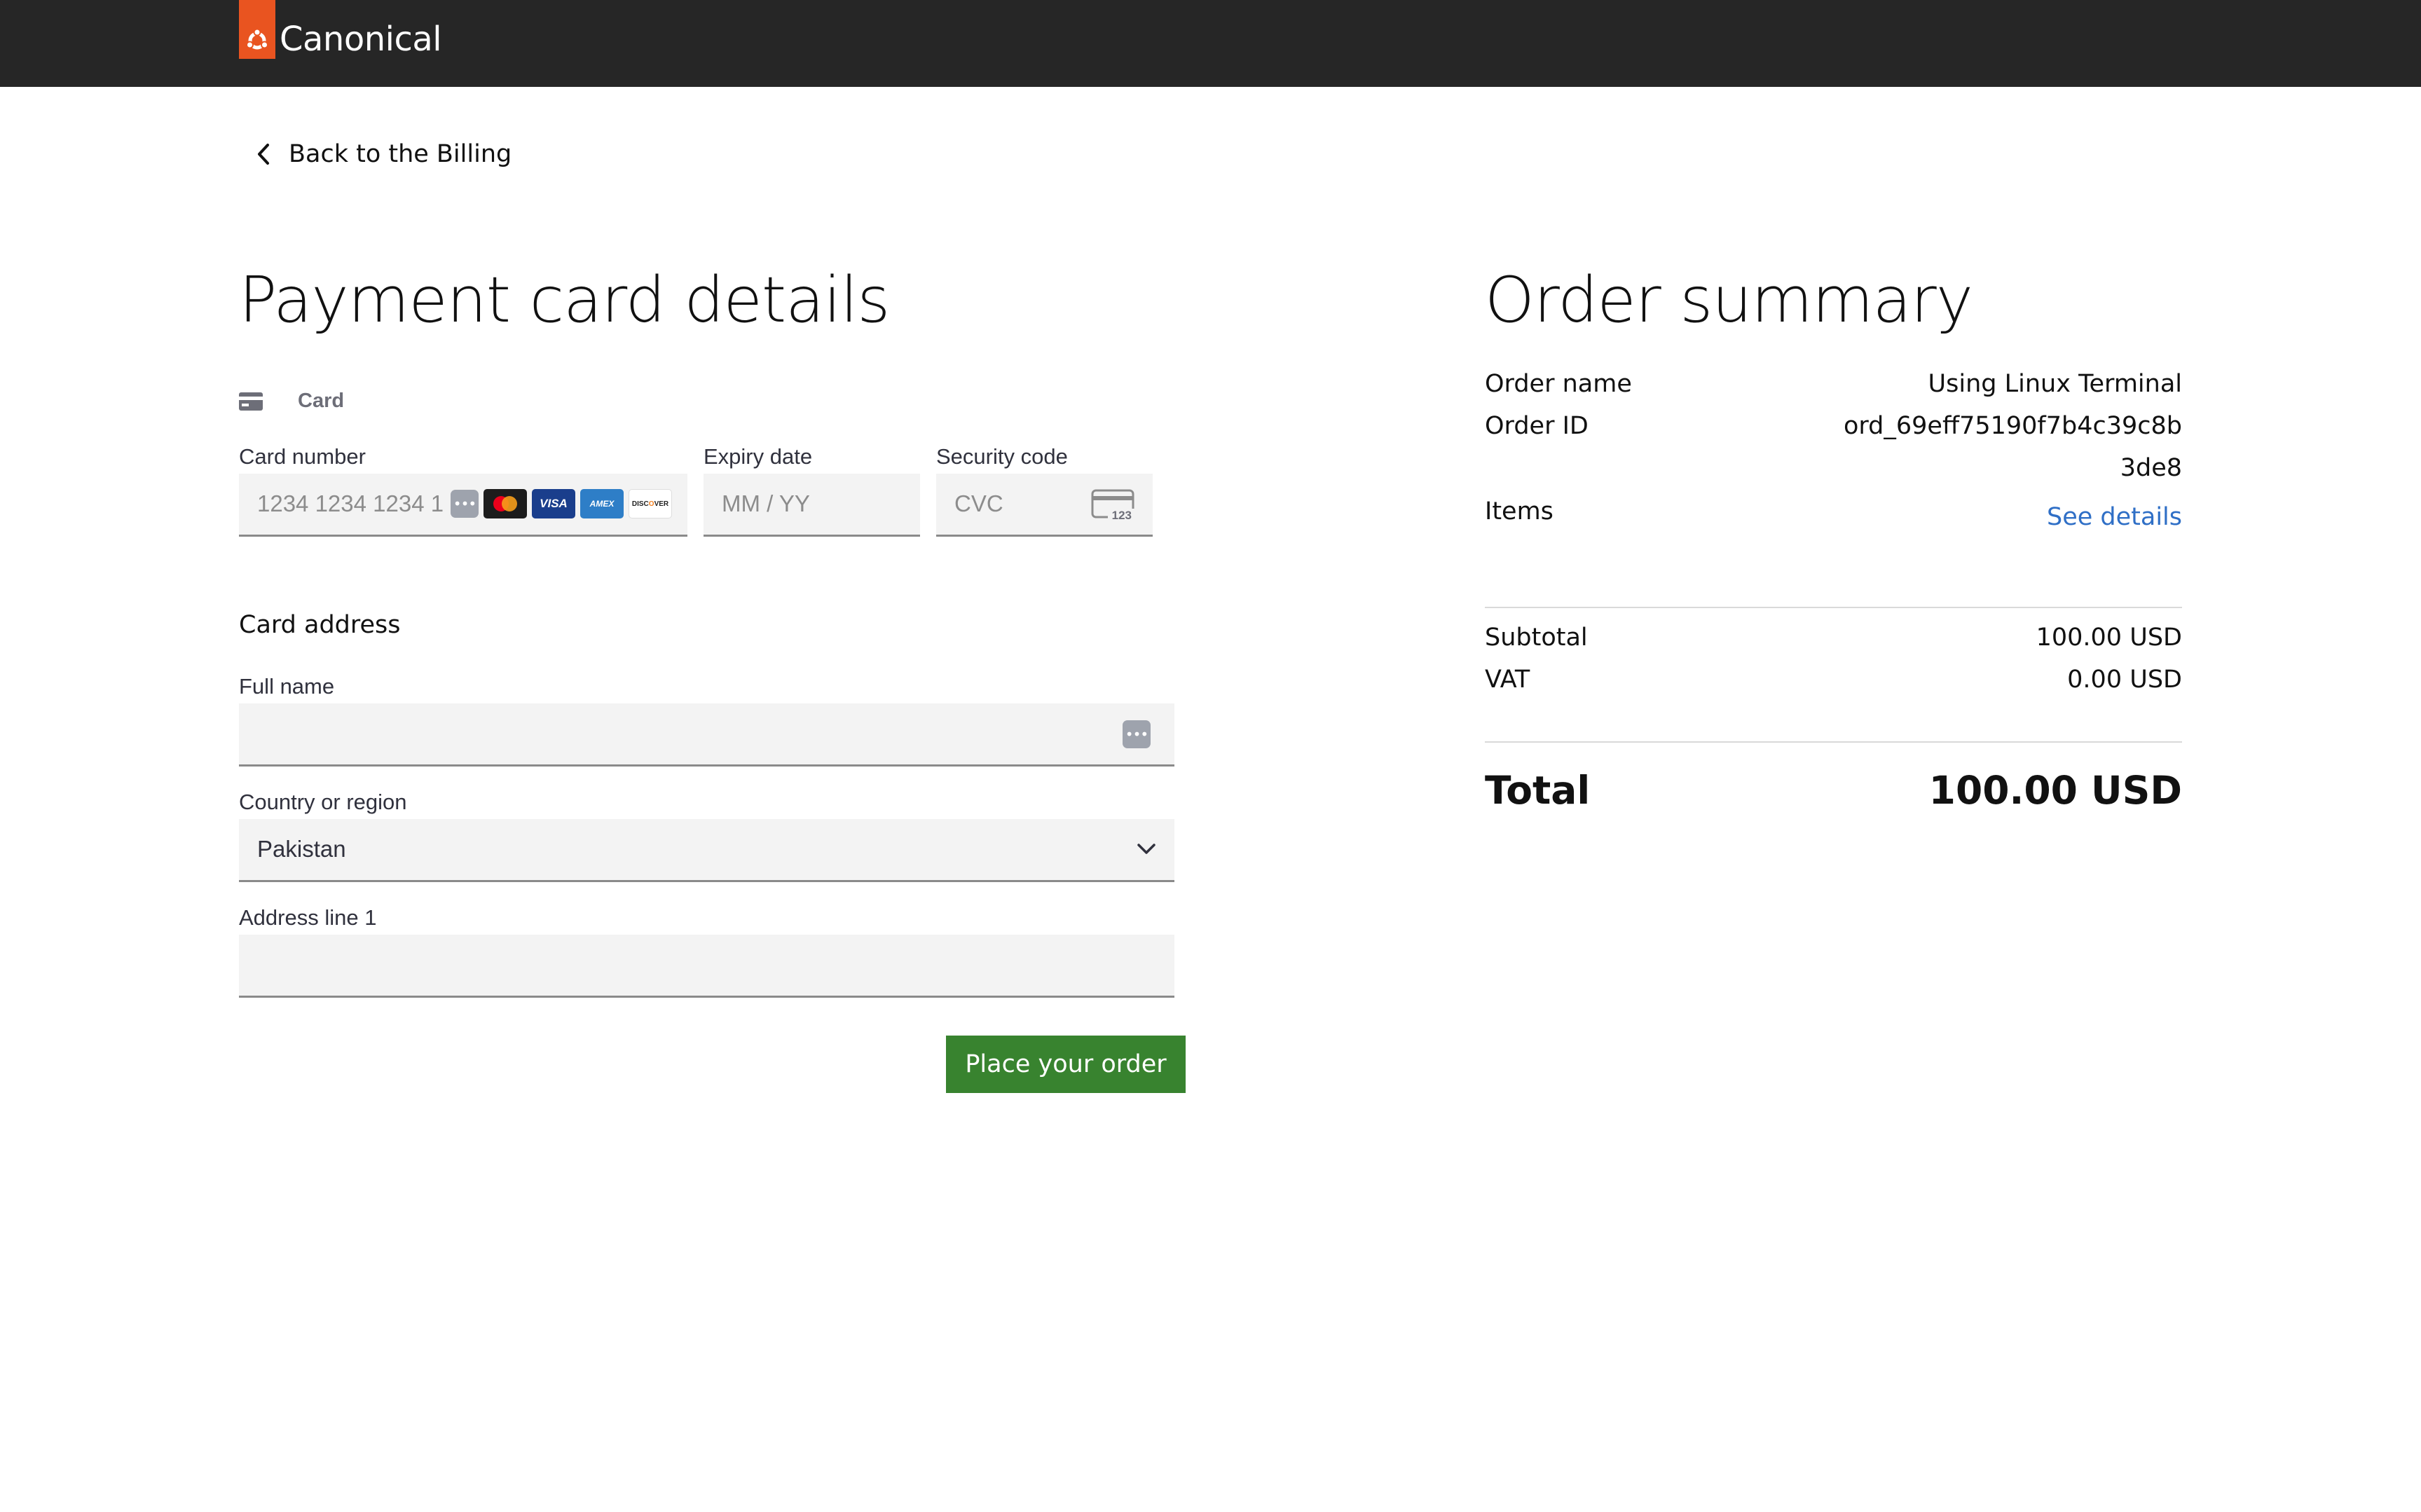  What do you see at coordinates (640, 504) in the screenshot?
I see `discover-text-a: DISC` at bounding box center [640, 504].